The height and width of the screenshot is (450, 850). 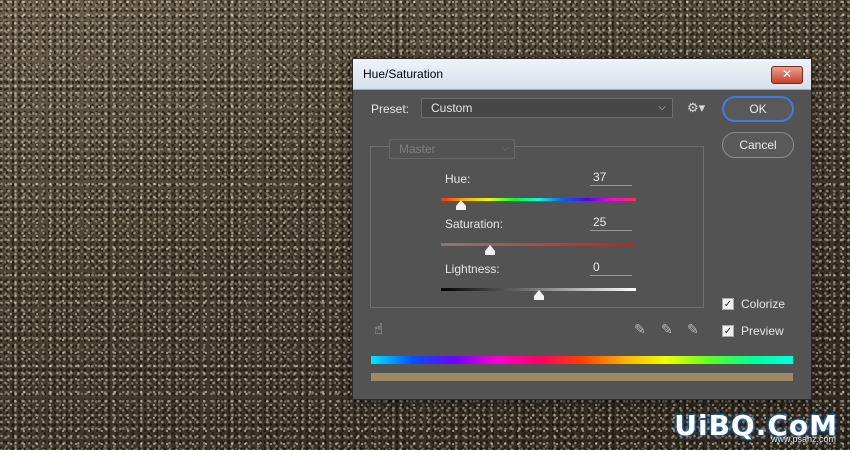 I want to click on saturation-slider-thumb, so click(x=489, y=250).